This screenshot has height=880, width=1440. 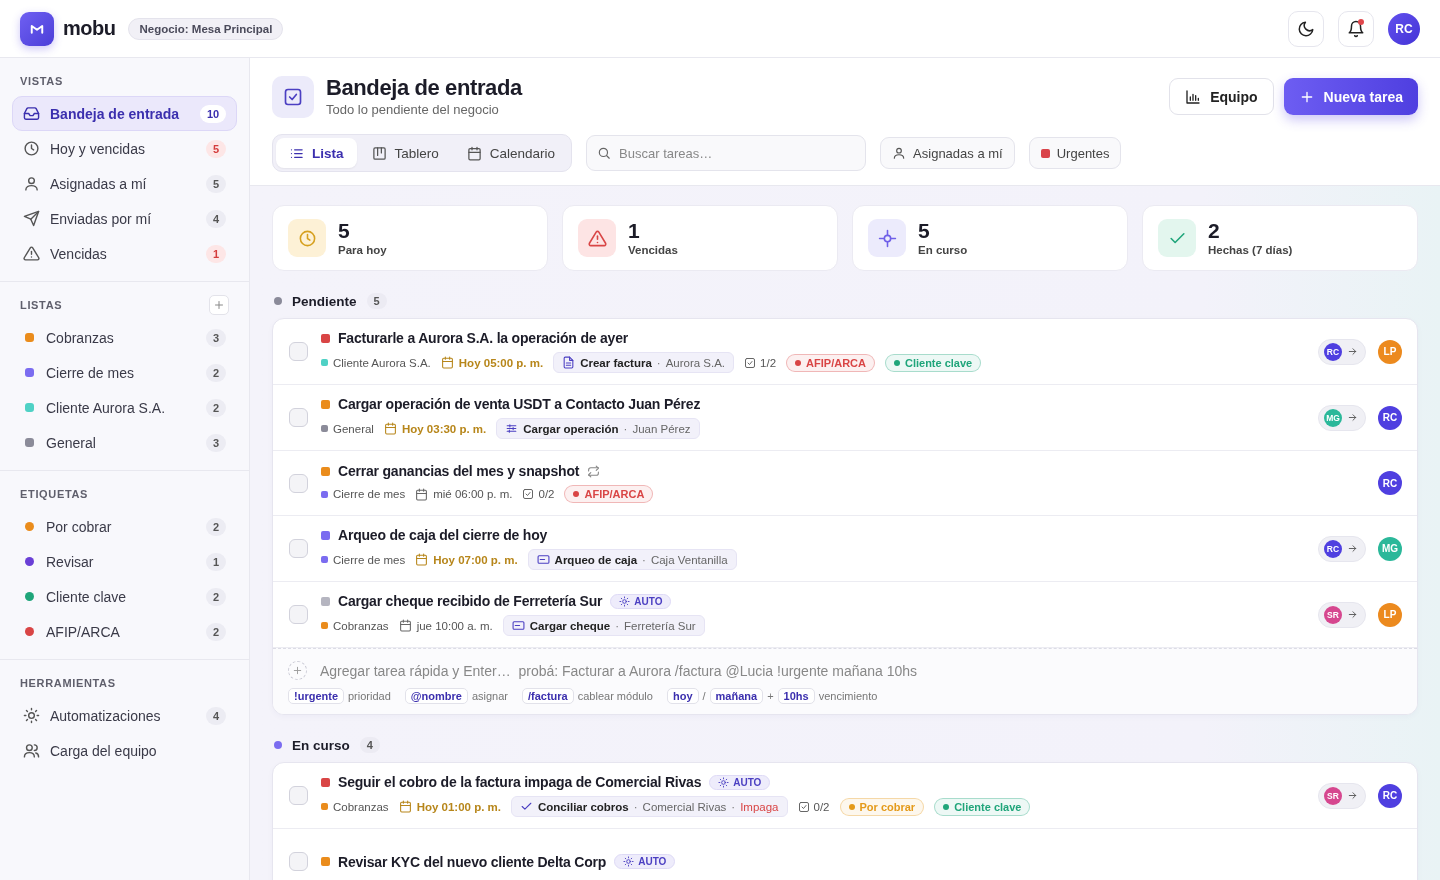 What do you see at coordinates (124, 526) in the screenshot?
I see `sidebar-item: Por cobrar 2` at bounding box center [124, 526].